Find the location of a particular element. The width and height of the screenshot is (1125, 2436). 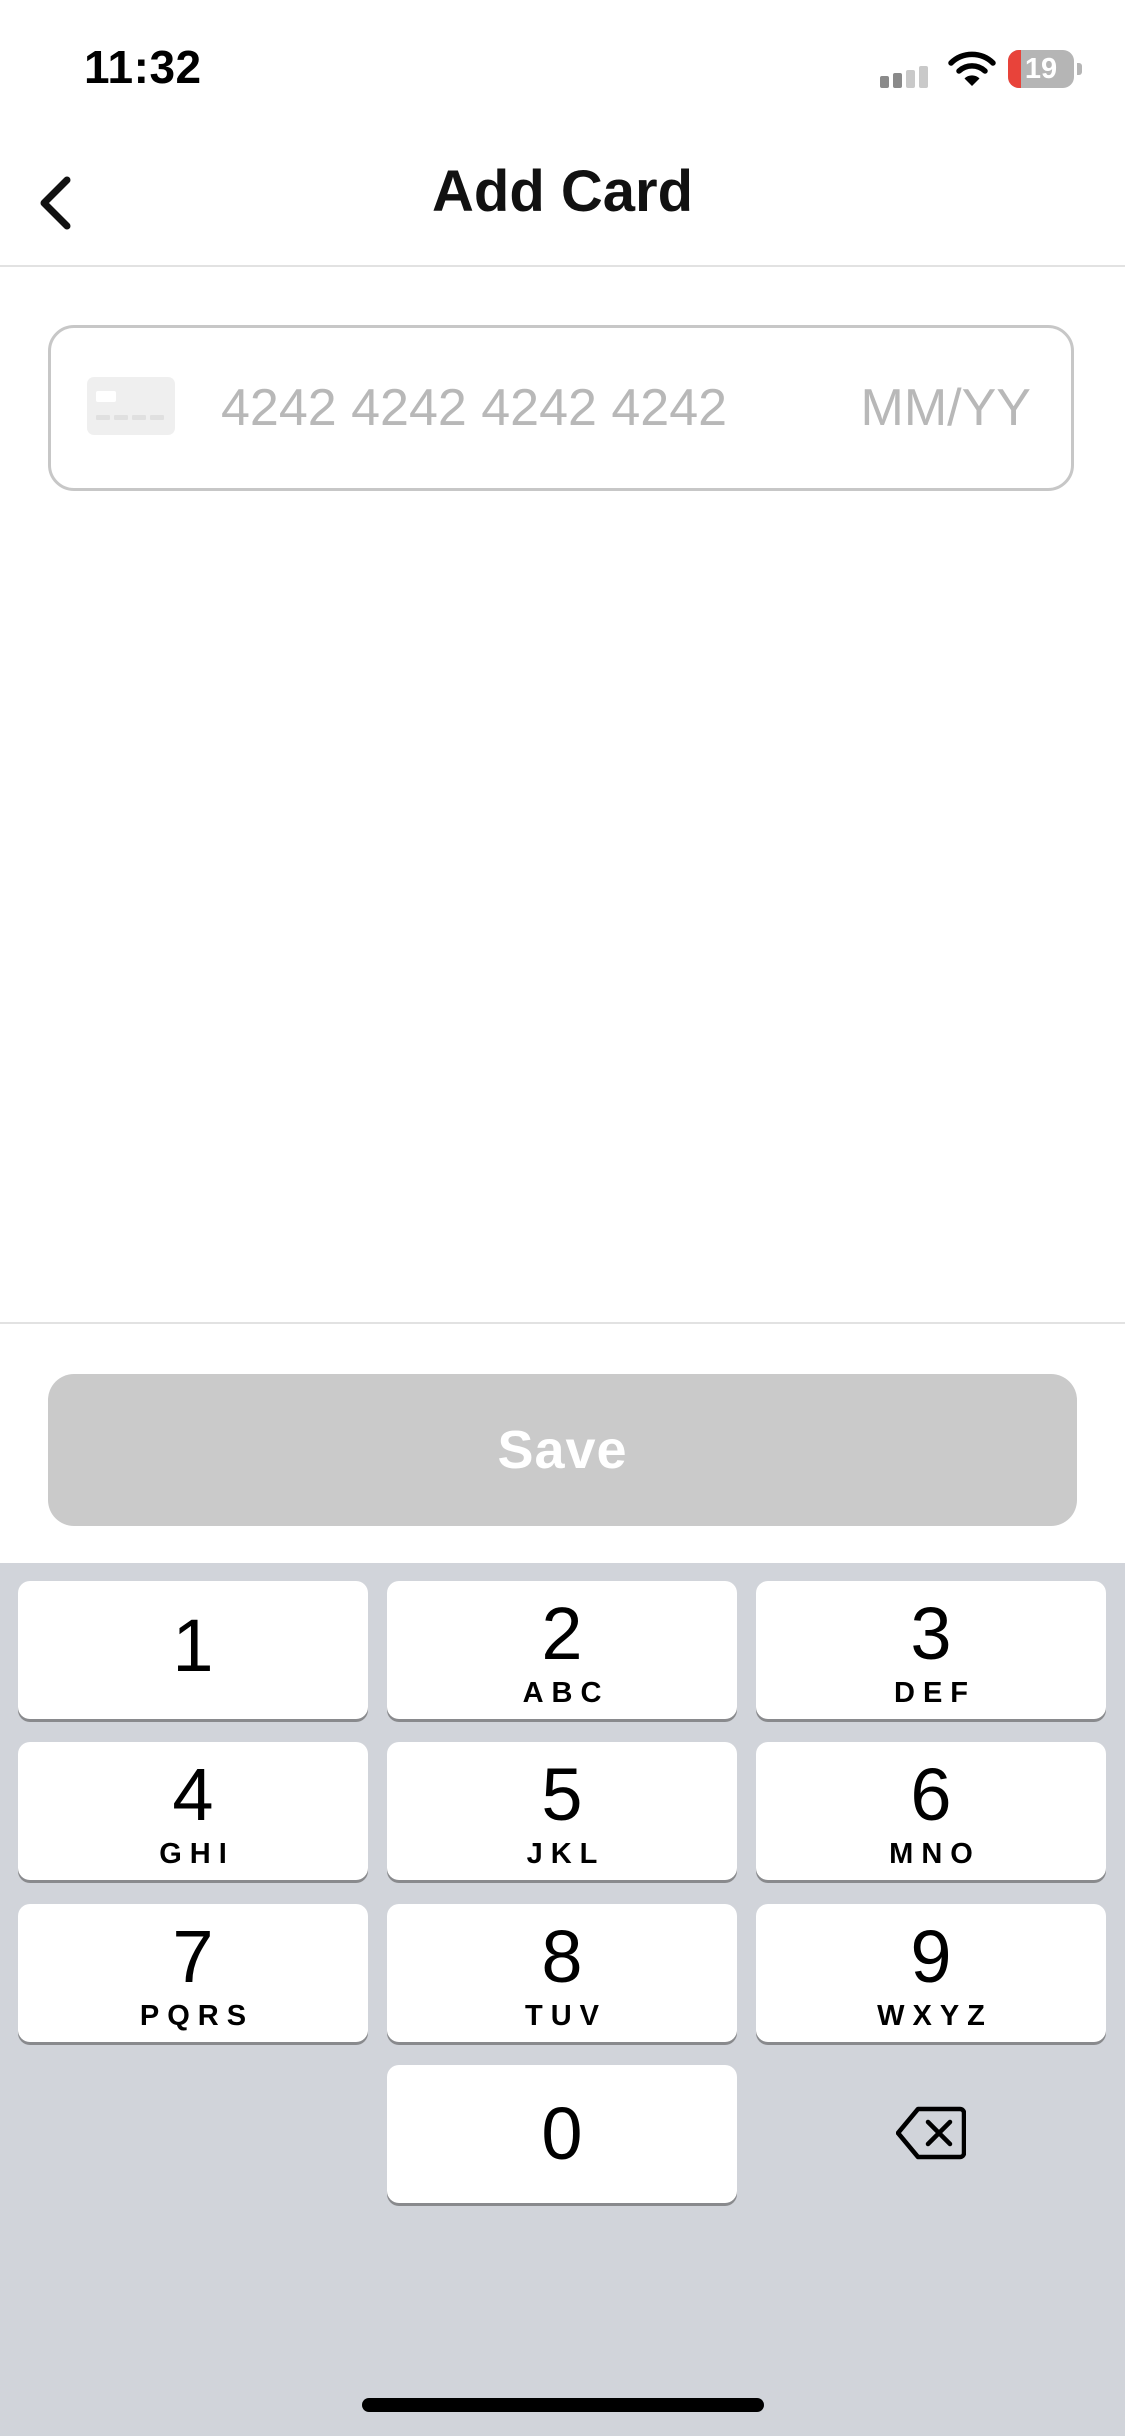

key-3: 3 DEF is located at coordinates (931, 1650).